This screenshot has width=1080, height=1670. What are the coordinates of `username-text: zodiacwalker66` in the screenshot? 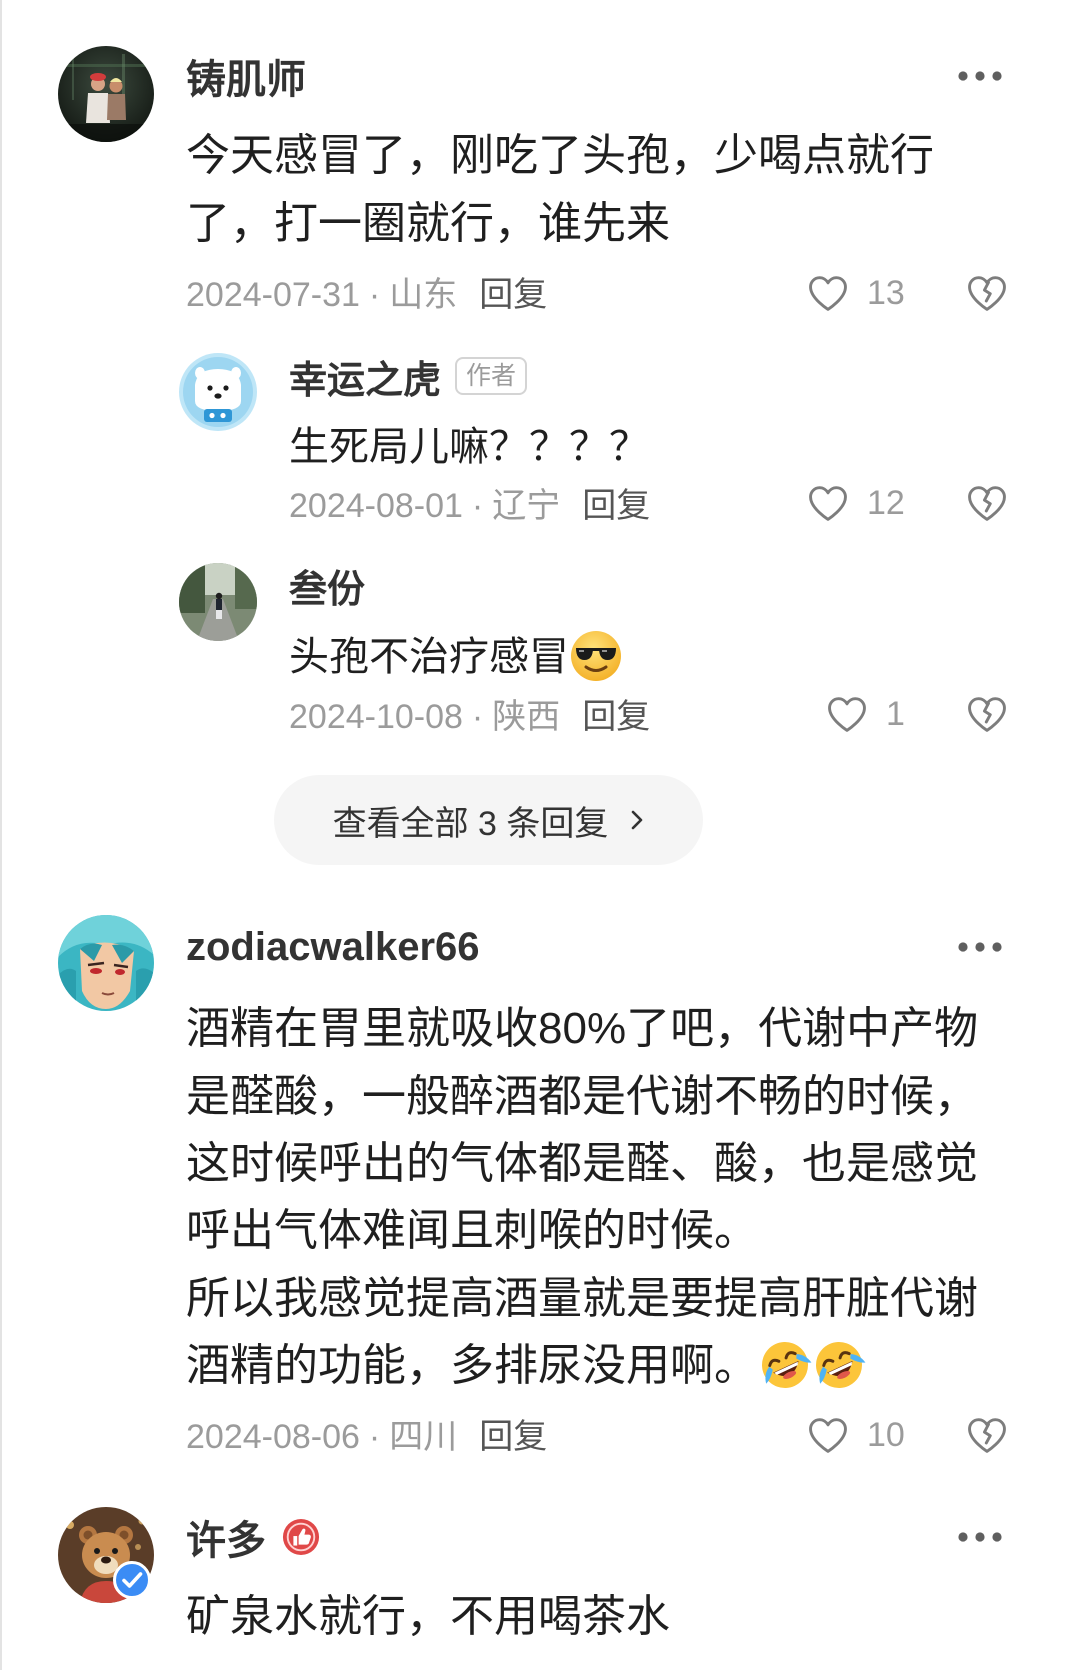 It's located at (333, 947).